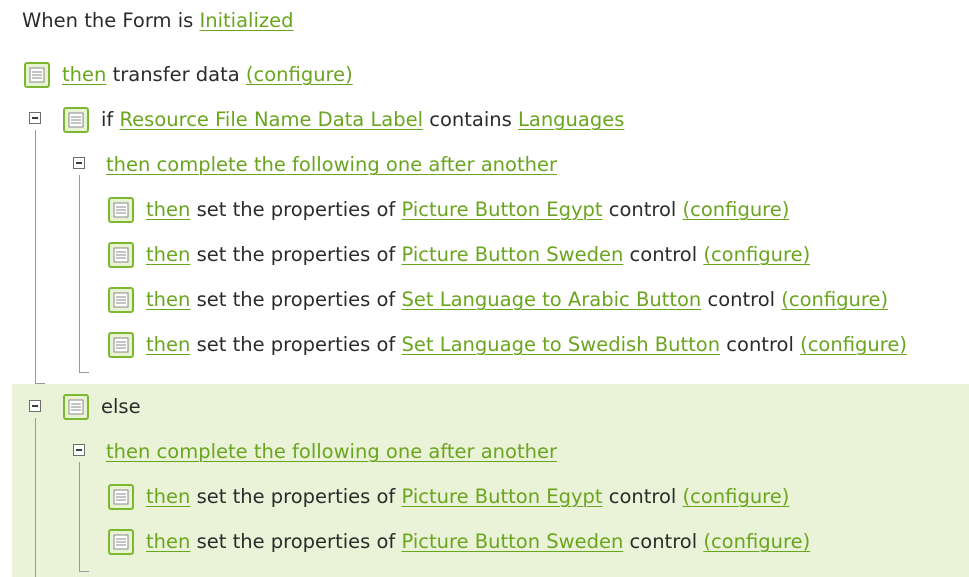  Describe the element at coordinates (571, 119) in the screenshot. I see `condition-value-link: Languages` at that location.